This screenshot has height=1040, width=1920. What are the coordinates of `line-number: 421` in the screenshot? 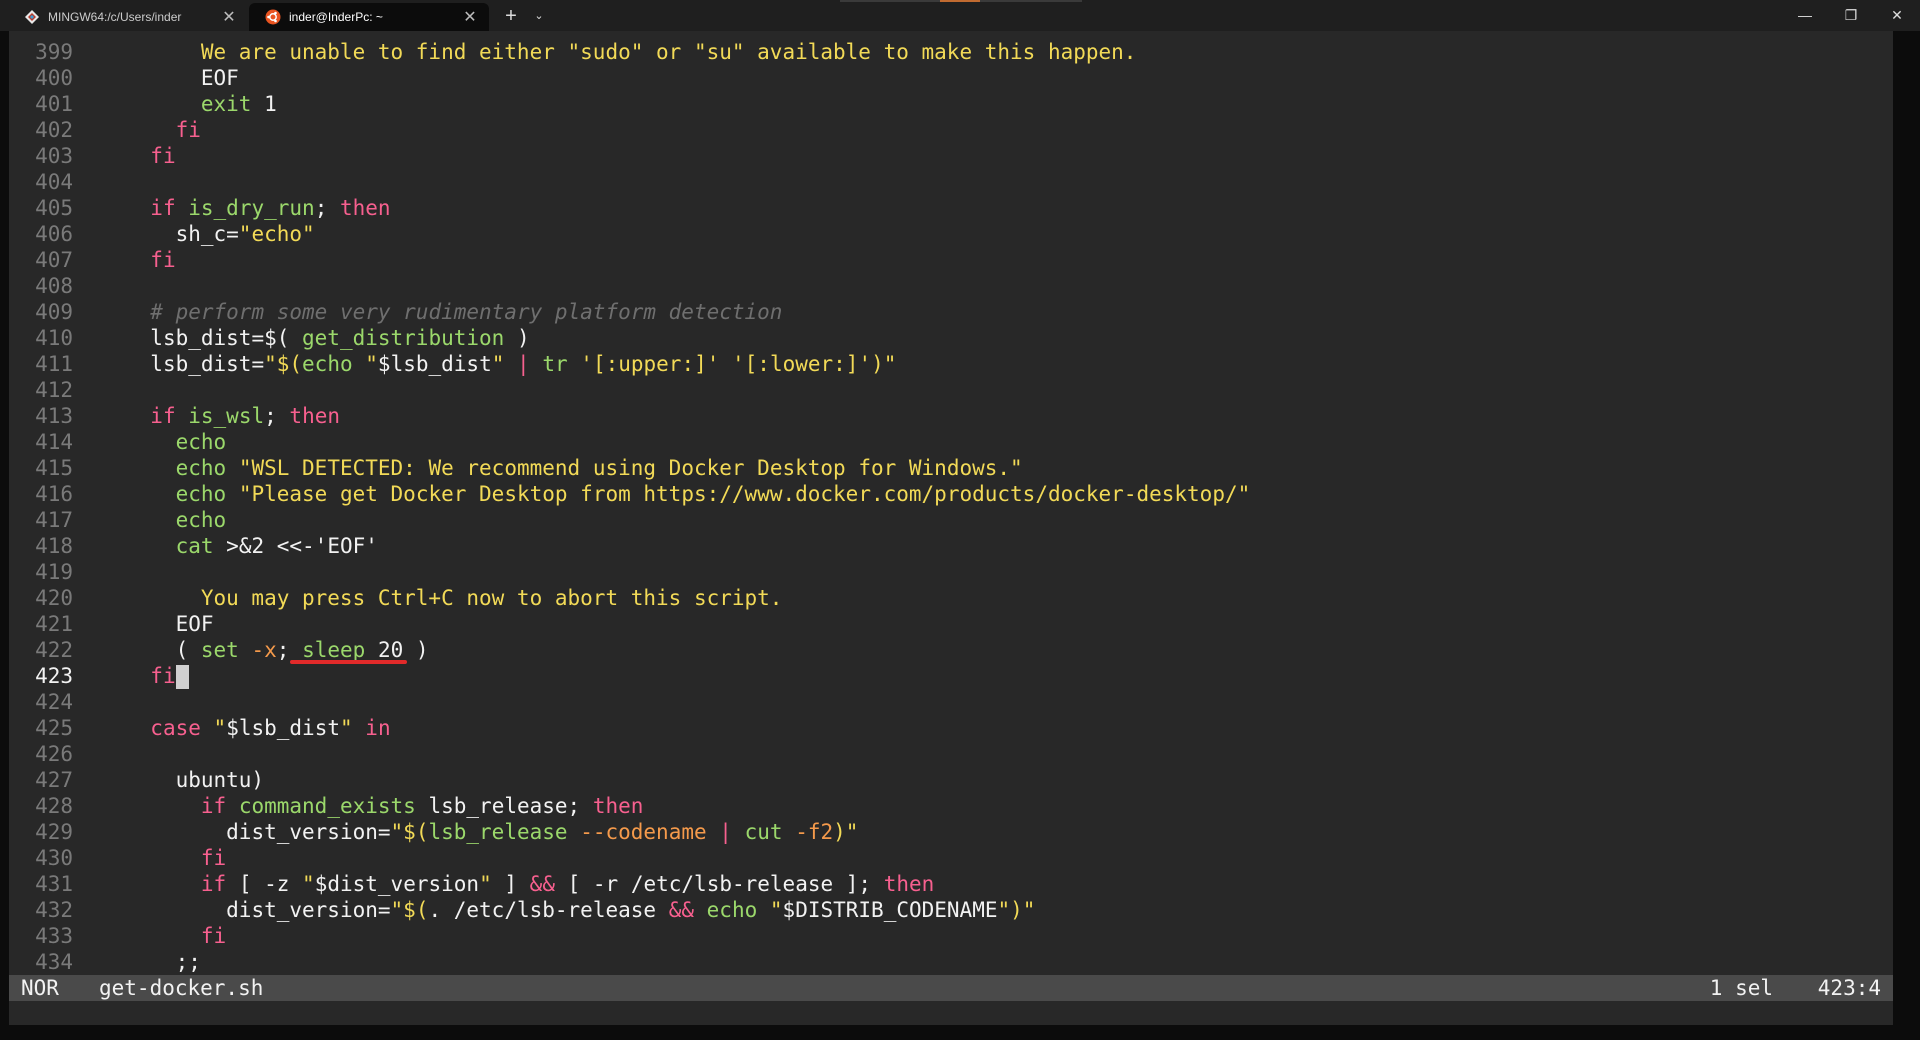 It's located at (54, 624).